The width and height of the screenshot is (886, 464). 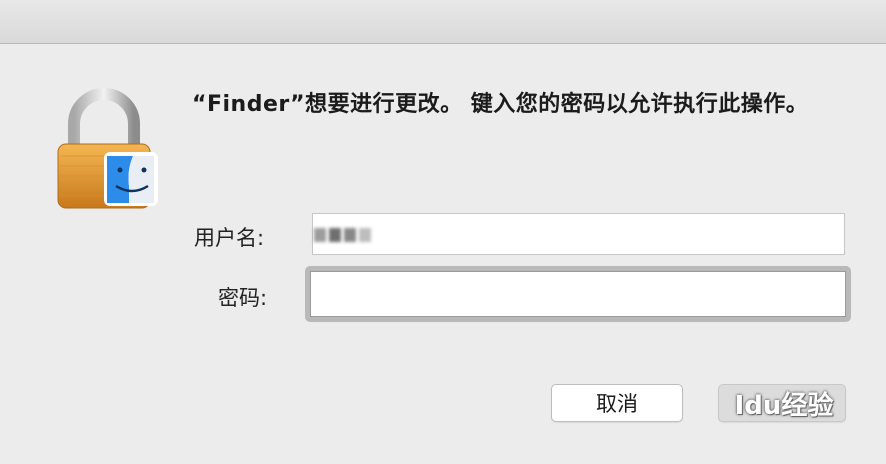 I want to click on username-label: 用户名:, so click(x=229, y=238).